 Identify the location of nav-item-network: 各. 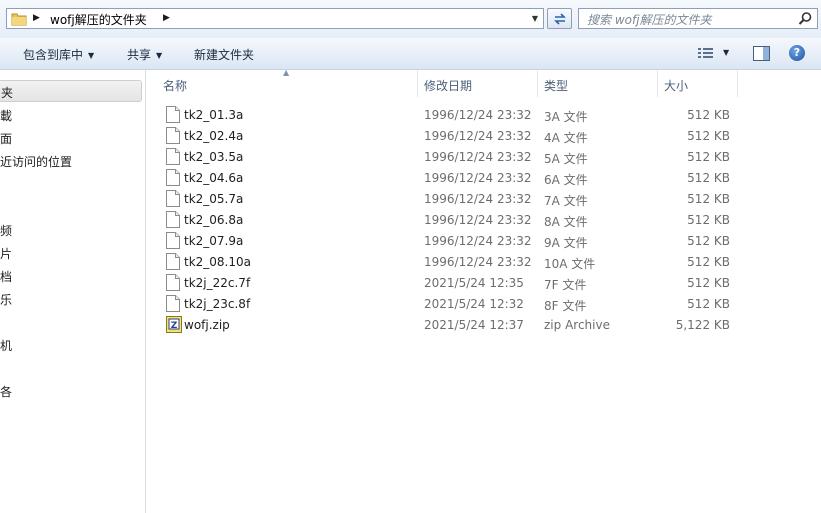
(6, 391).